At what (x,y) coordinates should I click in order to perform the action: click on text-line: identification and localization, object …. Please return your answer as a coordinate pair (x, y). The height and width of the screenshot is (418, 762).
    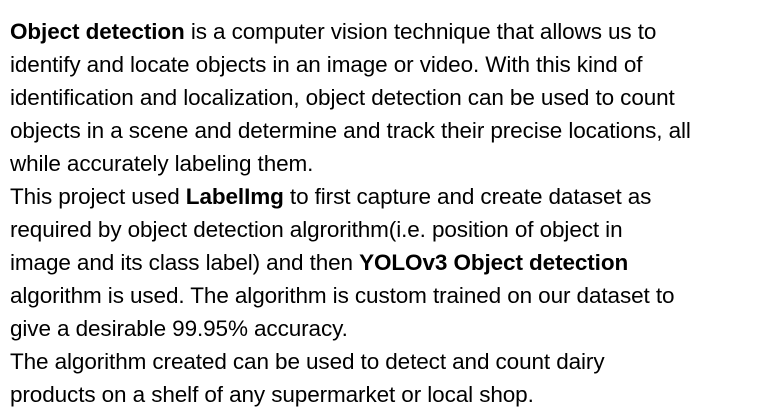
    Looking at the image, I should click on (385, 97).